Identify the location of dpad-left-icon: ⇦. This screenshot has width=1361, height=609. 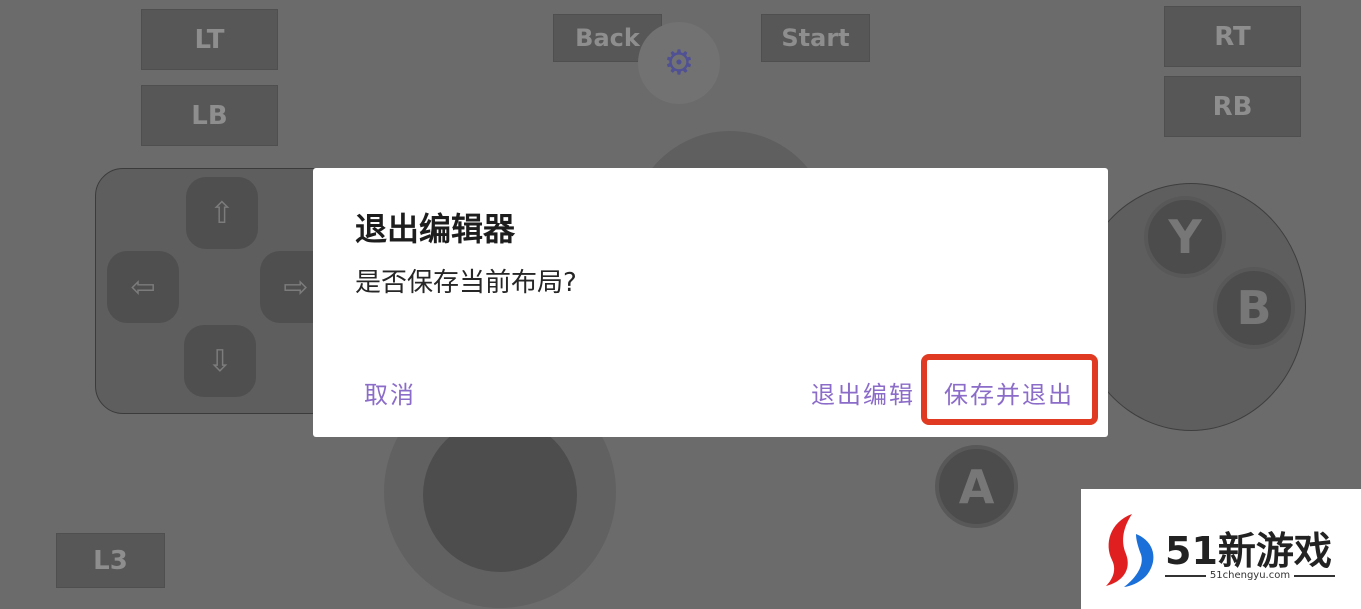
(143, 287).